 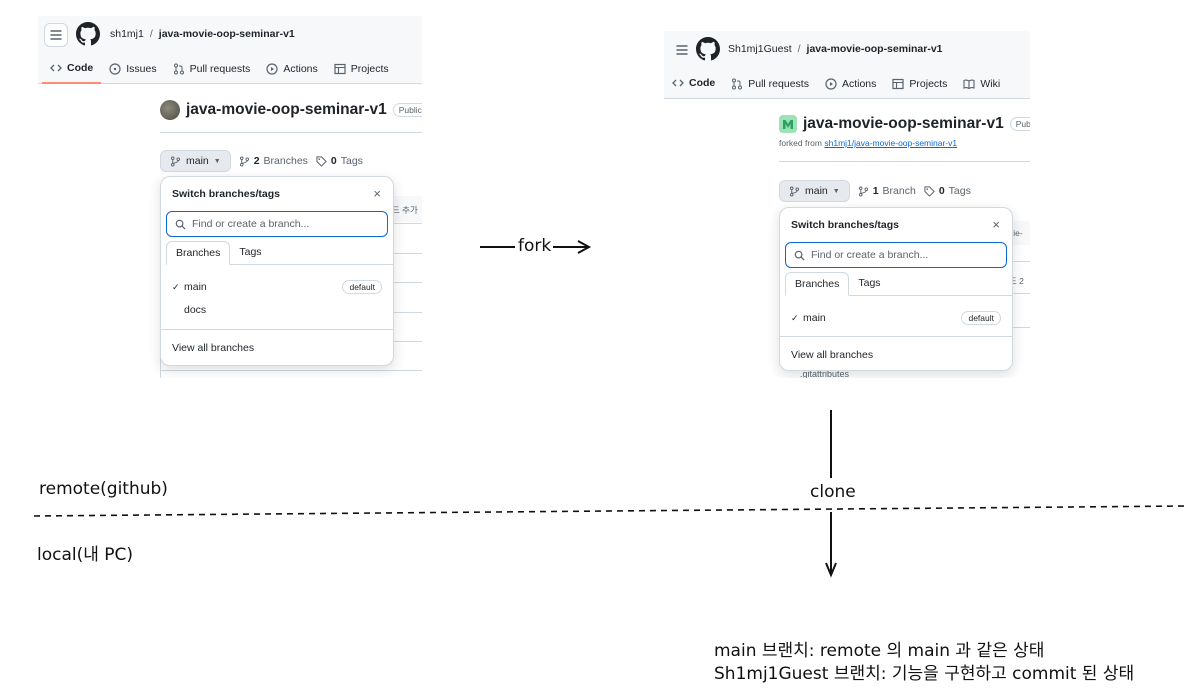 I want to click on remote-local-boundary, so click(x=609, y=511).